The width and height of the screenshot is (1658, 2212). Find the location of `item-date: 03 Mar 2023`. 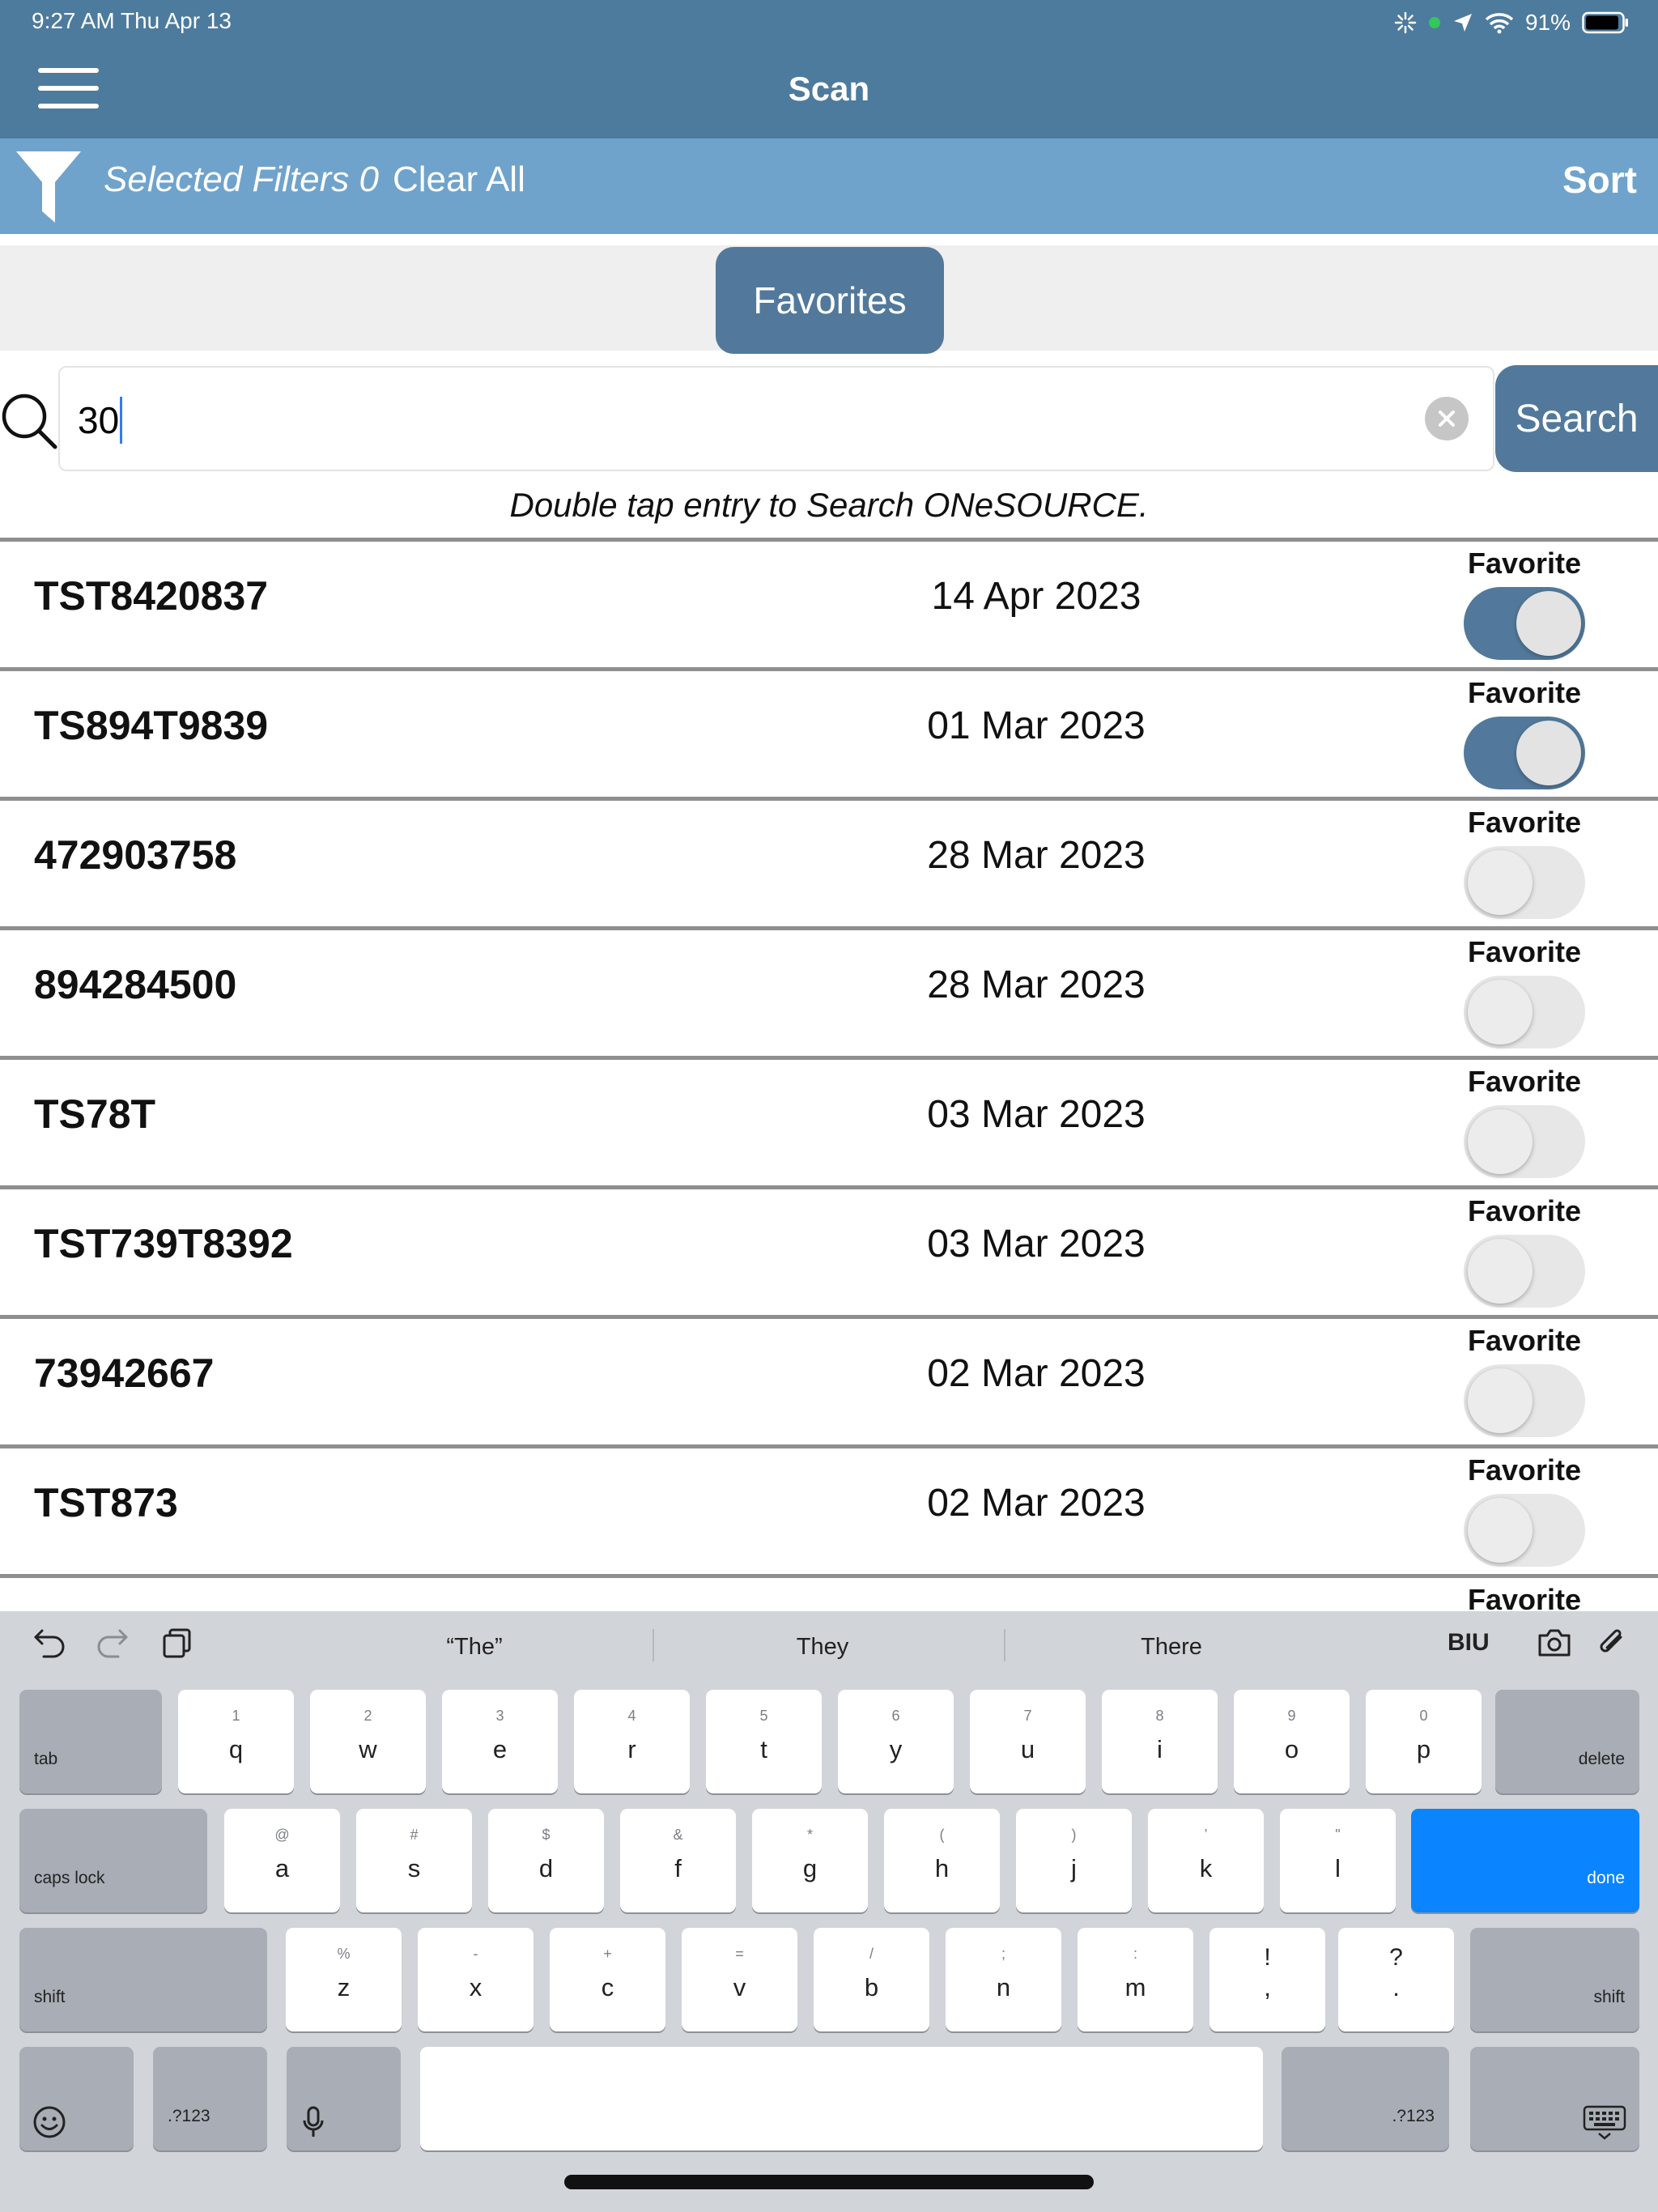

item-date: 03 Mar 2023 is located at coordinates (1036, 1245).